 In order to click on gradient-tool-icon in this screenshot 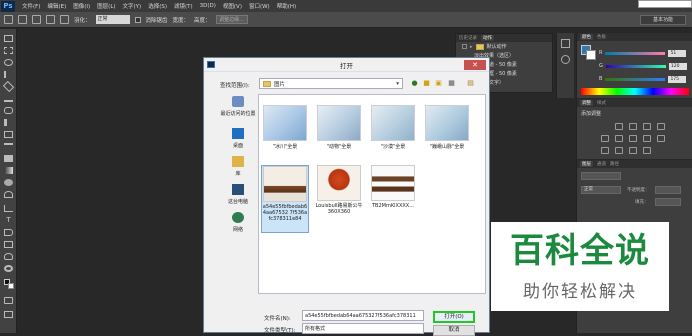, I will do `click(8, 170)`.